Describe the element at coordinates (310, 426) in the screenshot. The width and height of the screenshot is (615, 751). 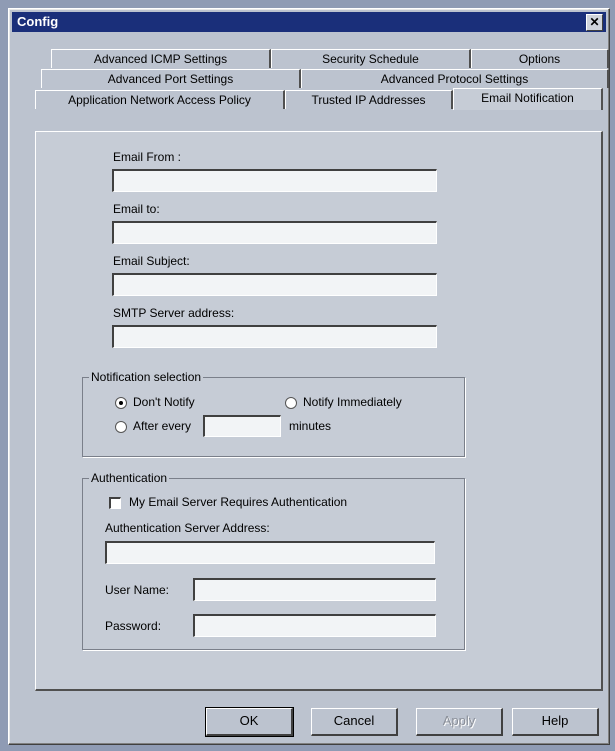
I see `minutes-label: minutes` at that location.